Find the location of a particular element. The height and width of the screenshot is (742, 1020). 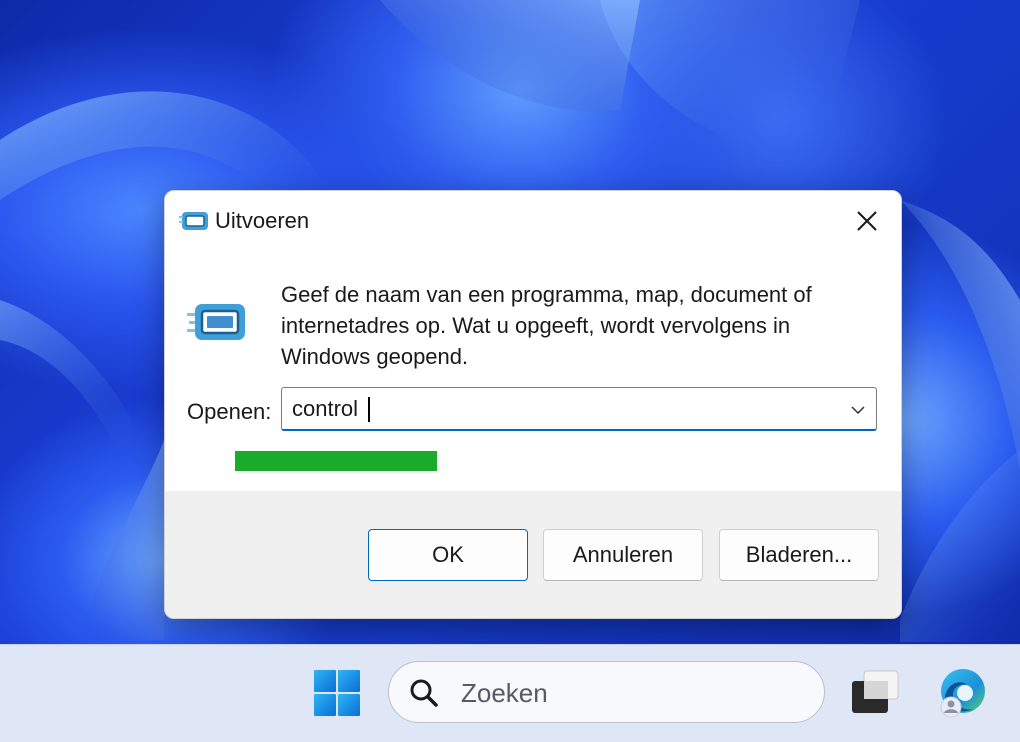

close-icon is located at coordinates (867, 221).